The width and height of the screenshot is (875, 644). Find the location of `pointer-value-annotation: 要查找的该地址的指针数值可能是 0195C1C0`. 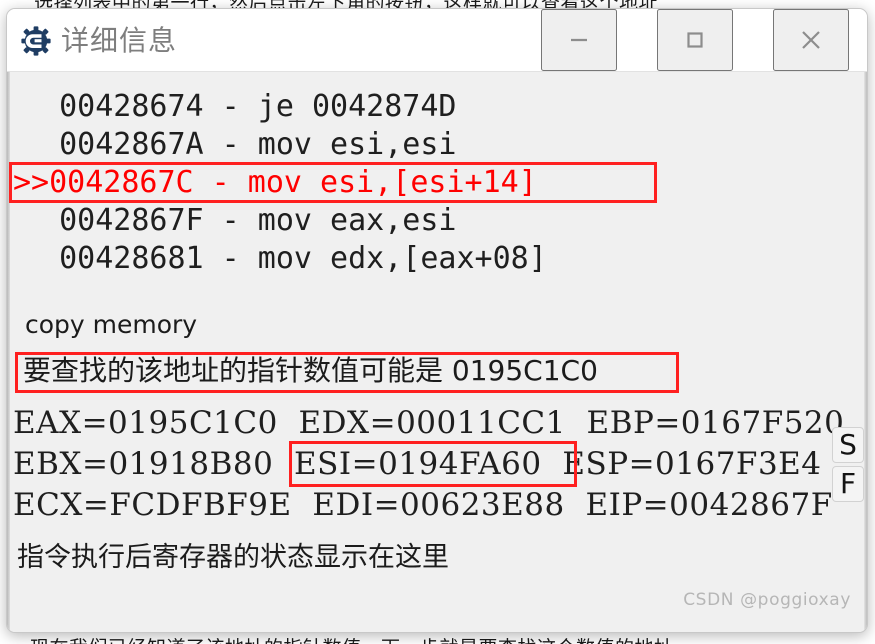

pointer-value-annotation: 要查找的该地址的指针数值可能是 0195C1C0 is located at coordinates (310, 370).